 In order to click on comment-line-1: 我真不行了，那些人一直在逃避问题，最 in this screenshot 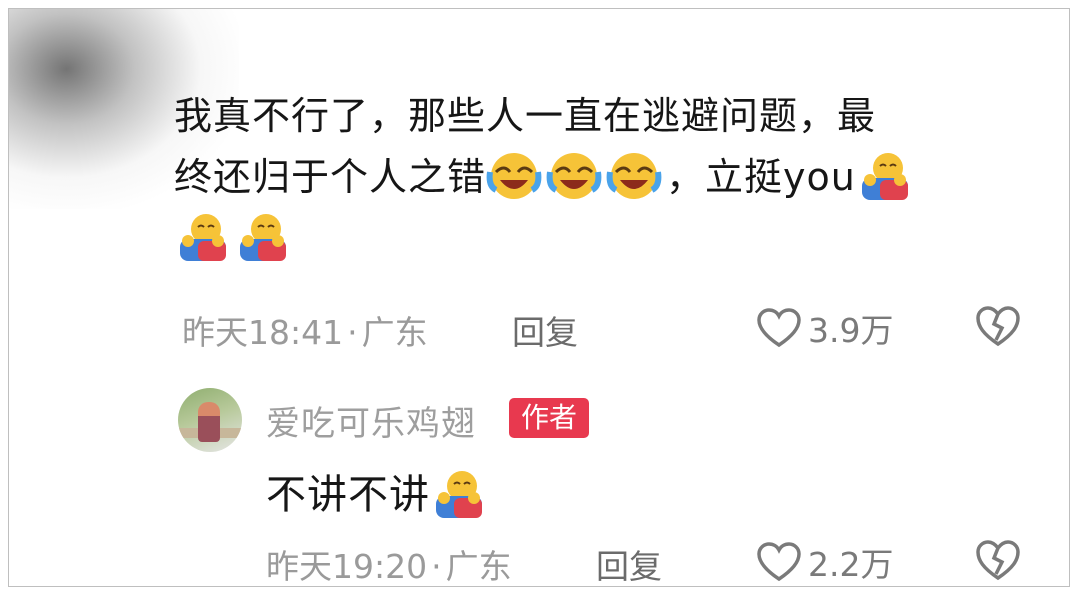, I will do `click(525, 116)`.